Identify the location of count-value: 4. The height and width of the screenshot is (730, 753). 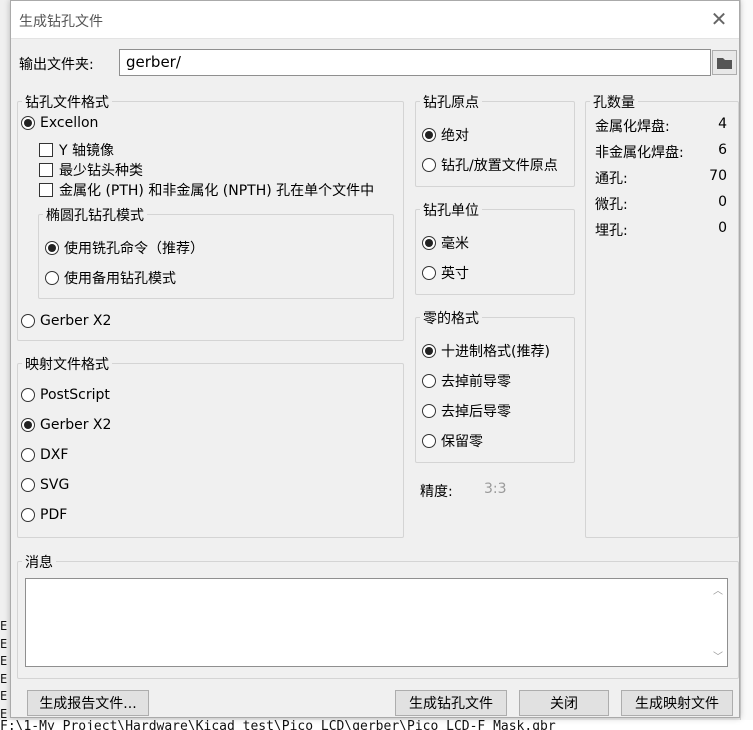
(722, 124).